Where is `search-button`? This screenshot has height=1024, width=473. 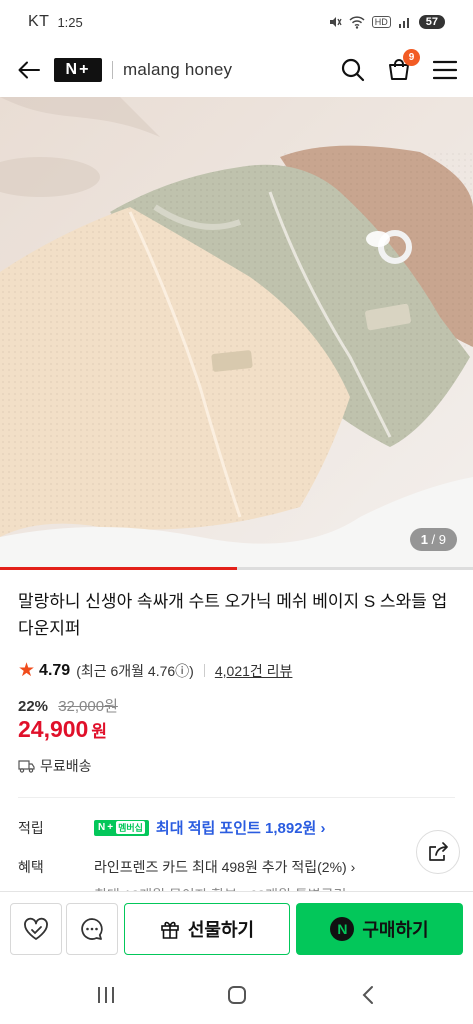 search-button is located at coordinates (353, 70).